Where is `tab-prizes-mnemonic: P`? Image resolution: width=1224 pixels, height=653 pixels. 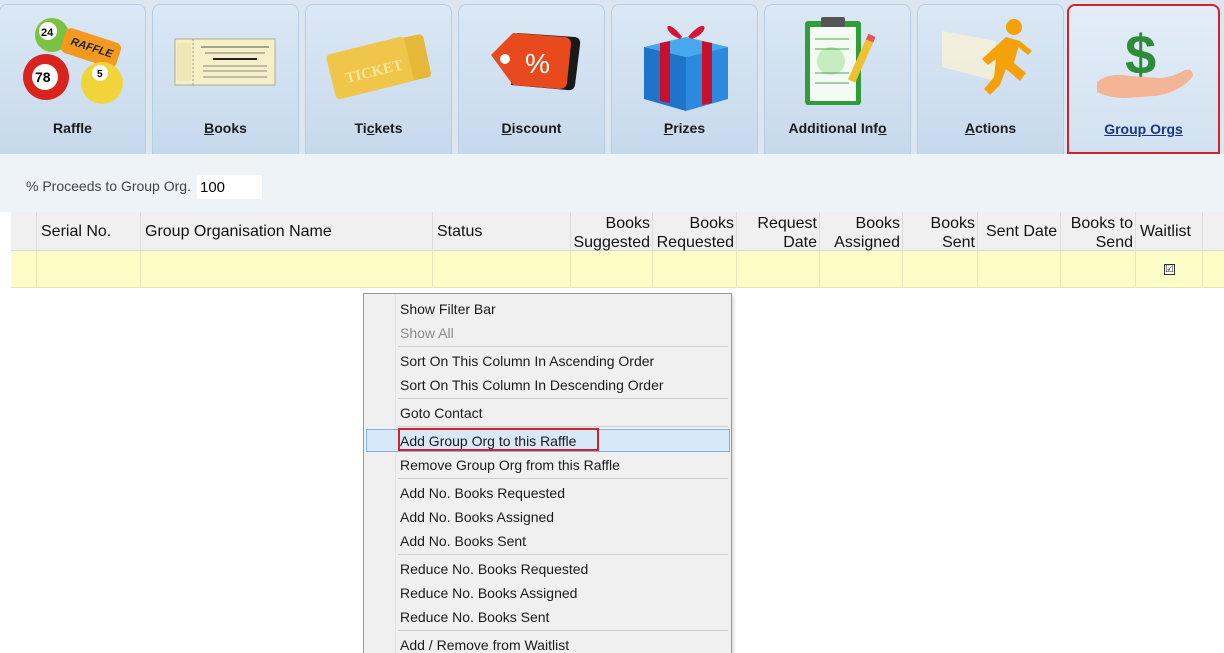
tab-prizes-mnemonic: P is located at coordinates (668, 128).